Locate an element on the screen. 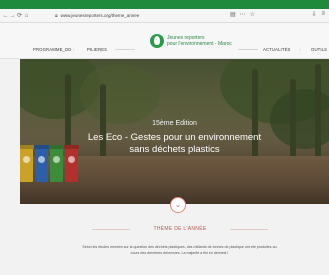 The image size is (329, 275). address-actions: ▤ ⋯ ☆ is located at coordinates (242, 14).